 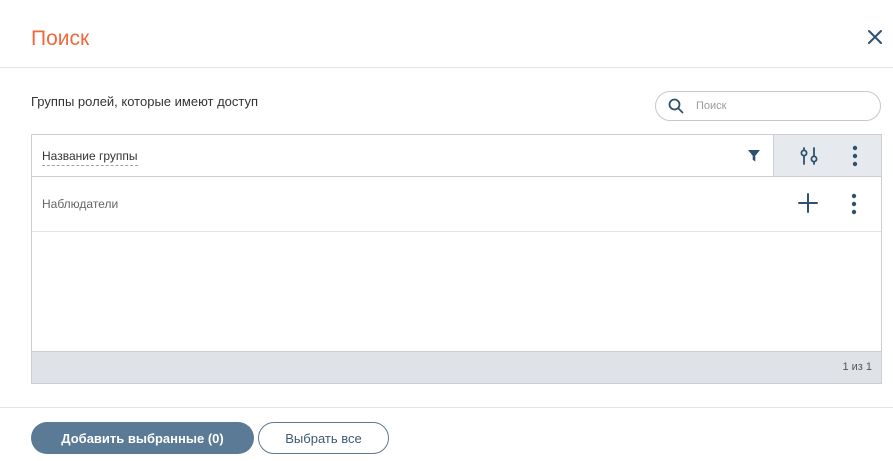 I want to click on filter-icon, so click(x=754, y=156).